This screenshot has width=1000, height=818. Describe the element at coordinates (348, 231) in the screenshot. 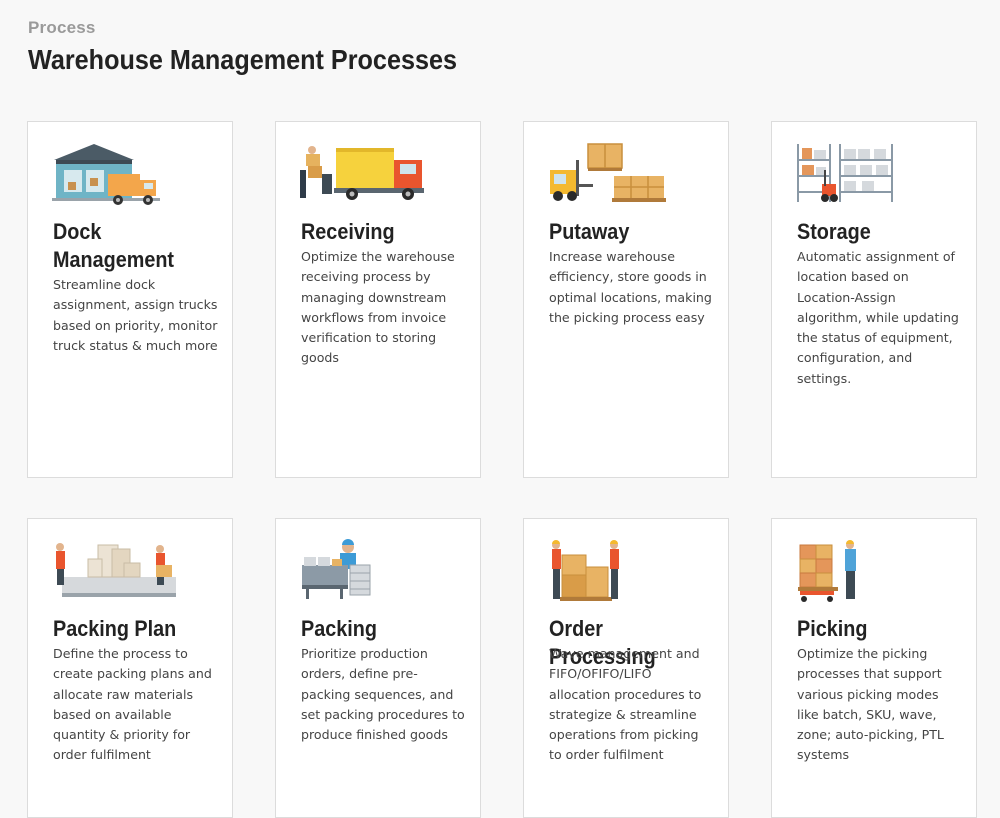

I see `card-title: Receiving` at that location.